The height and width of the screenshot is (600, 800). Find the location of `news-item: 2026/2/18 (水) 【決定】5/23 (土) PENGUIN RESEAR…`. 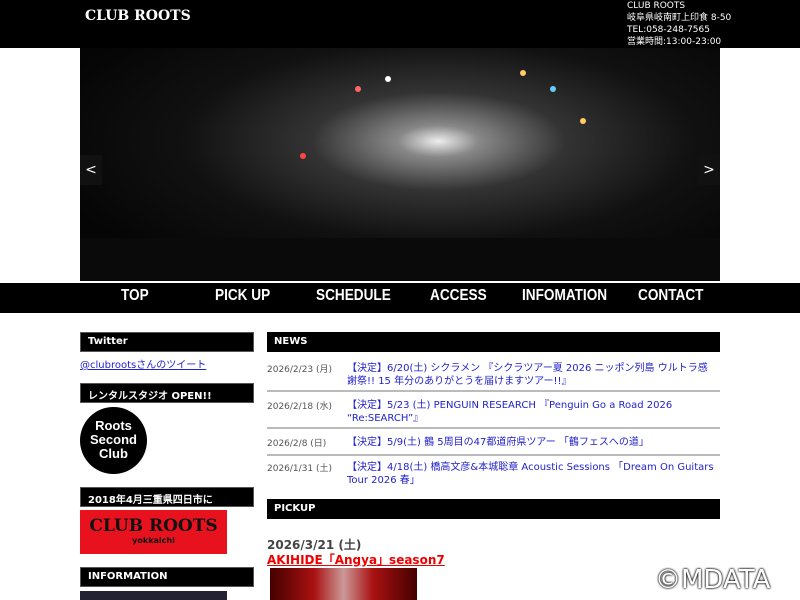

news-item: 2026/2/18 (水) 【決定】5/23 (土) PENGUIN RESEAR… is located at coordinates (493, 414).